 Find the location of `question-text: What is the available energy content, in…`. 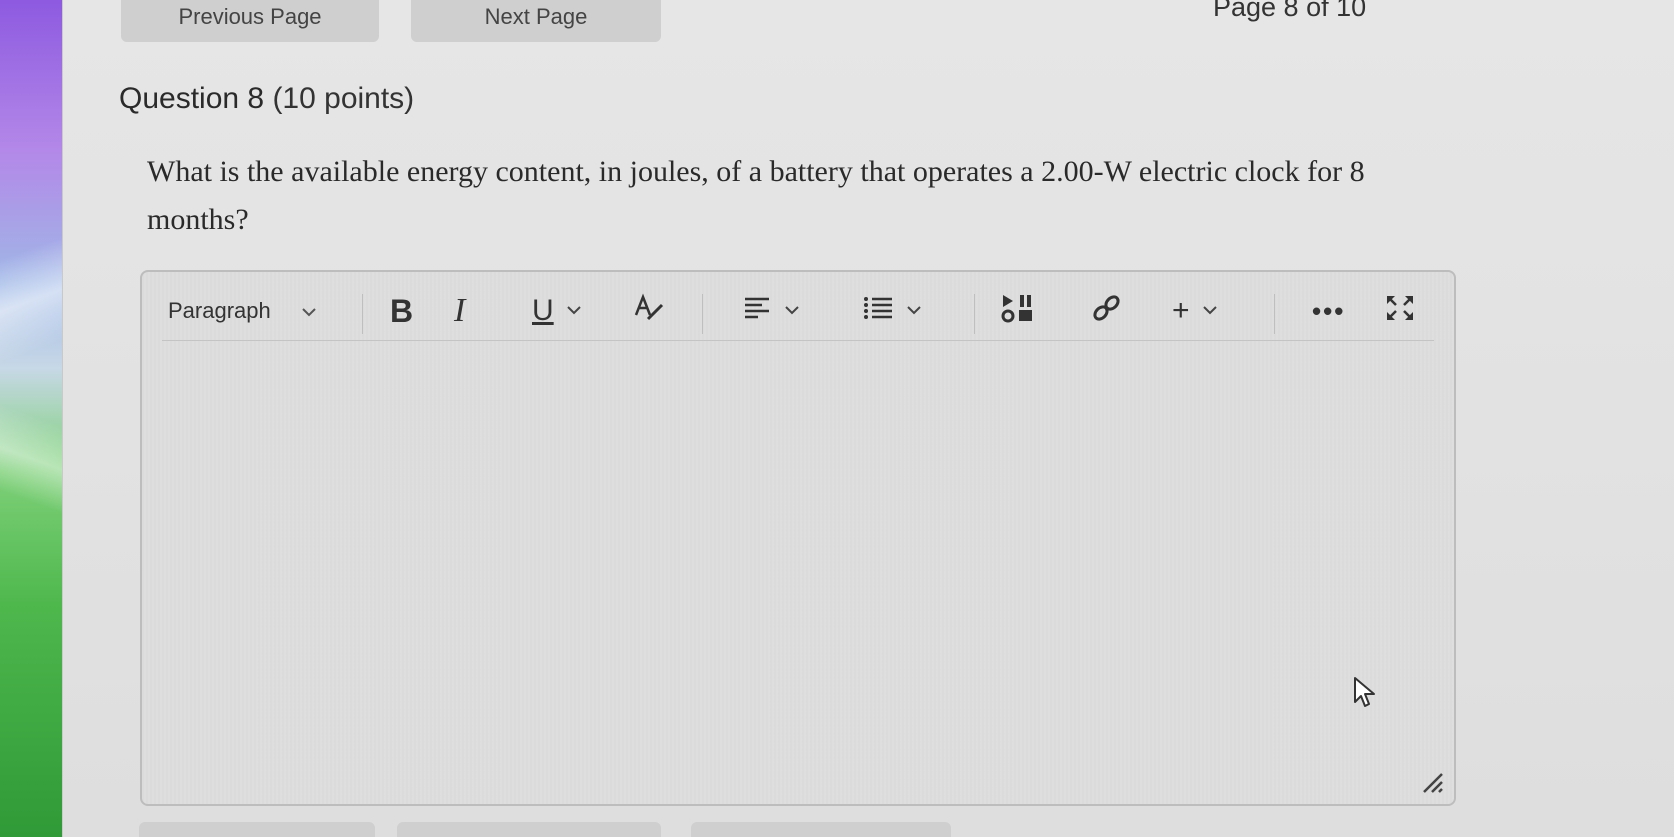

question-text: What is the available energy content, in… is located at coordinates (756, 195).